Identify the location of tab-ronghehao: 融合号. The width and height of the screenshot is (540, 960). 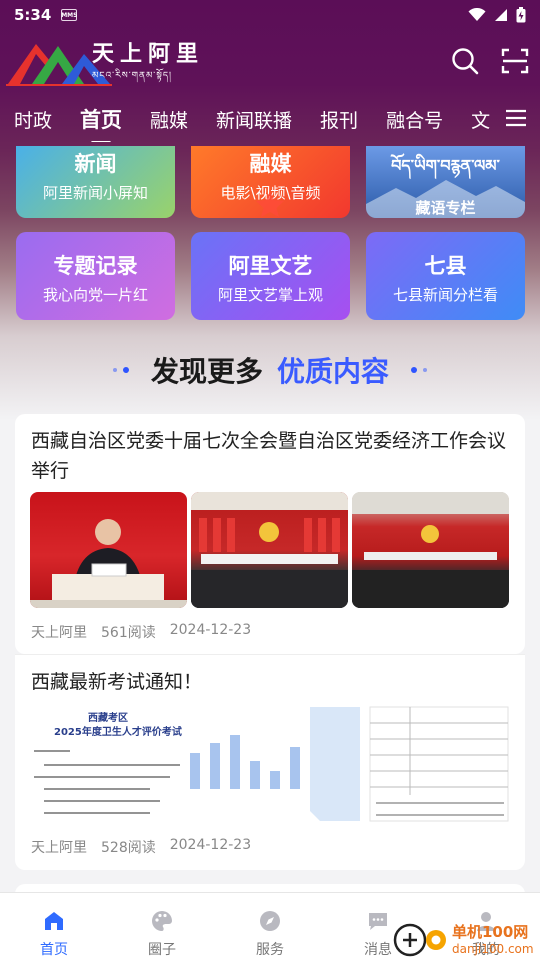
(414, 119).